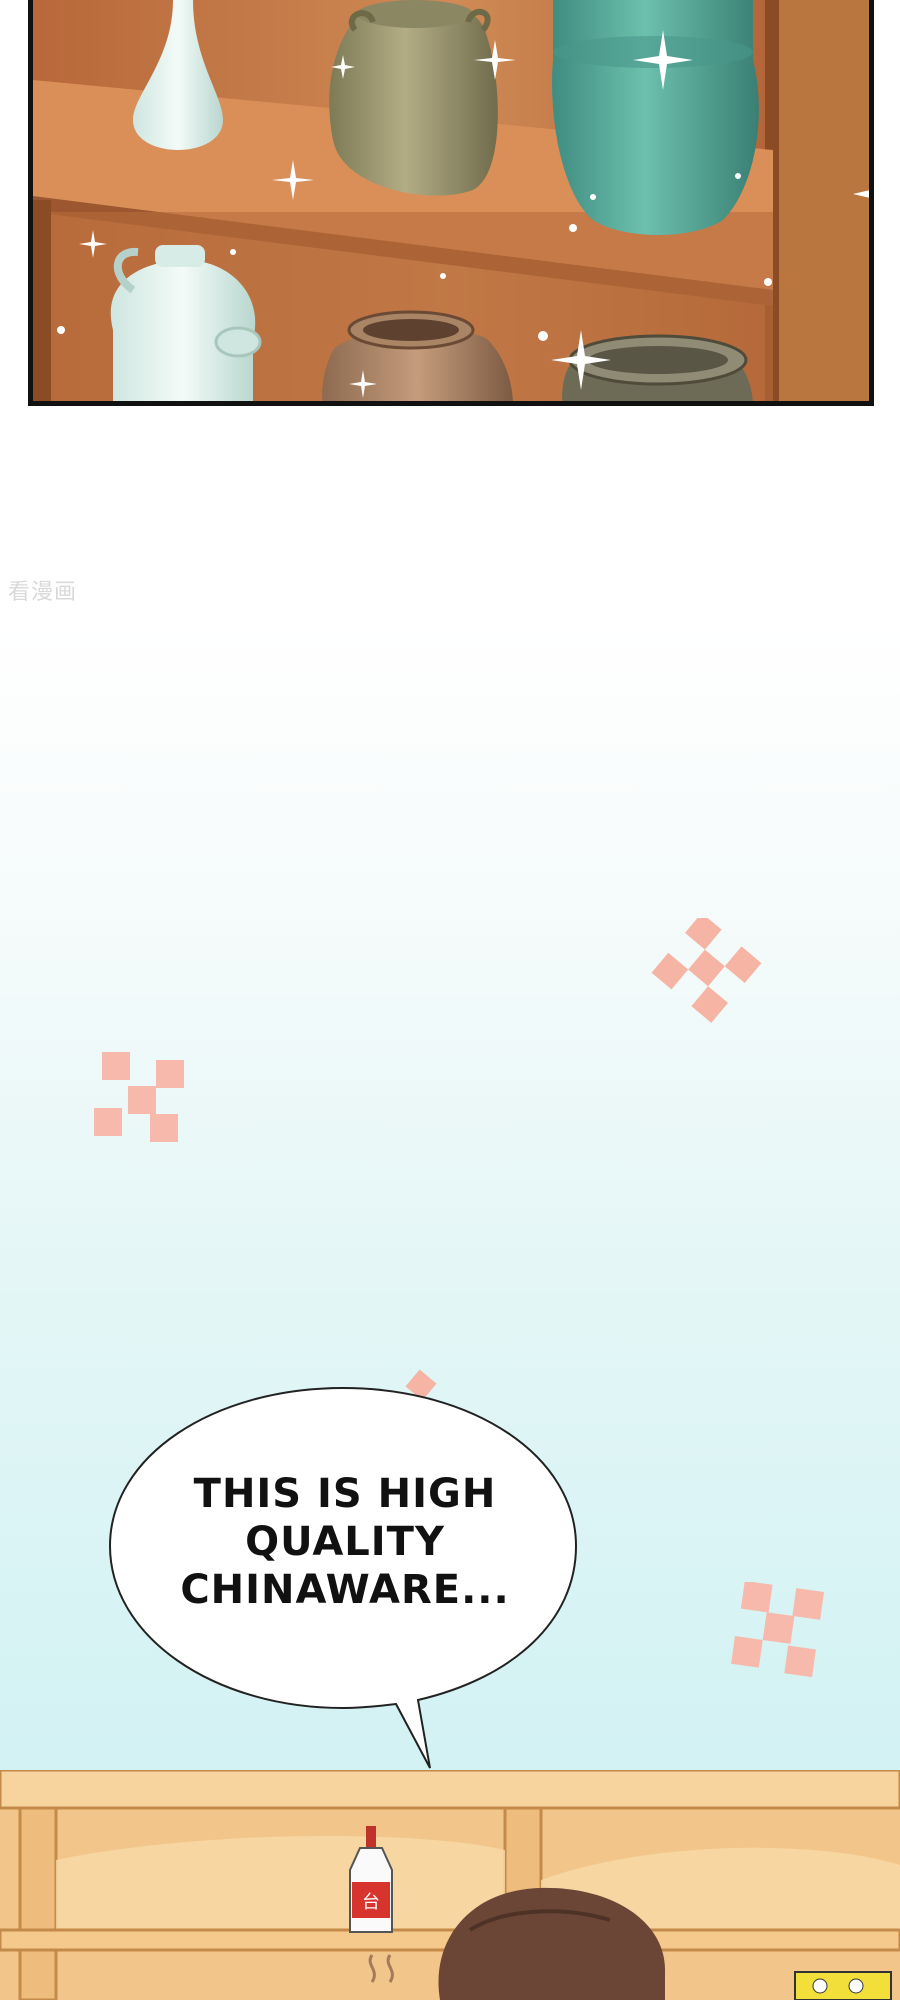 Image resolution: width=900 pixels, height=2000 pixels. I want to click on yellow-cartoon-box, so click(843, 1985).